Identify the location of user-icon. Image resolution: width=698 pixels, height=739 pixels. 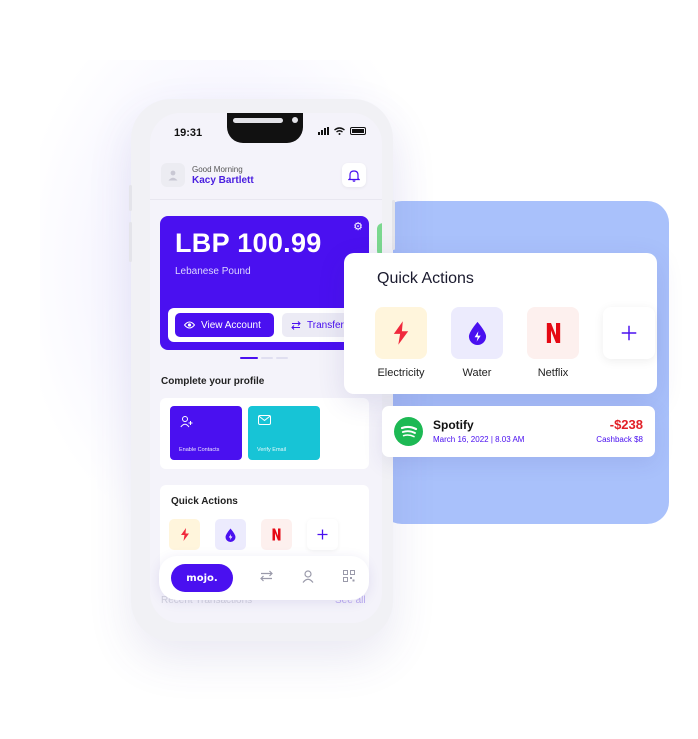
(173, 175).